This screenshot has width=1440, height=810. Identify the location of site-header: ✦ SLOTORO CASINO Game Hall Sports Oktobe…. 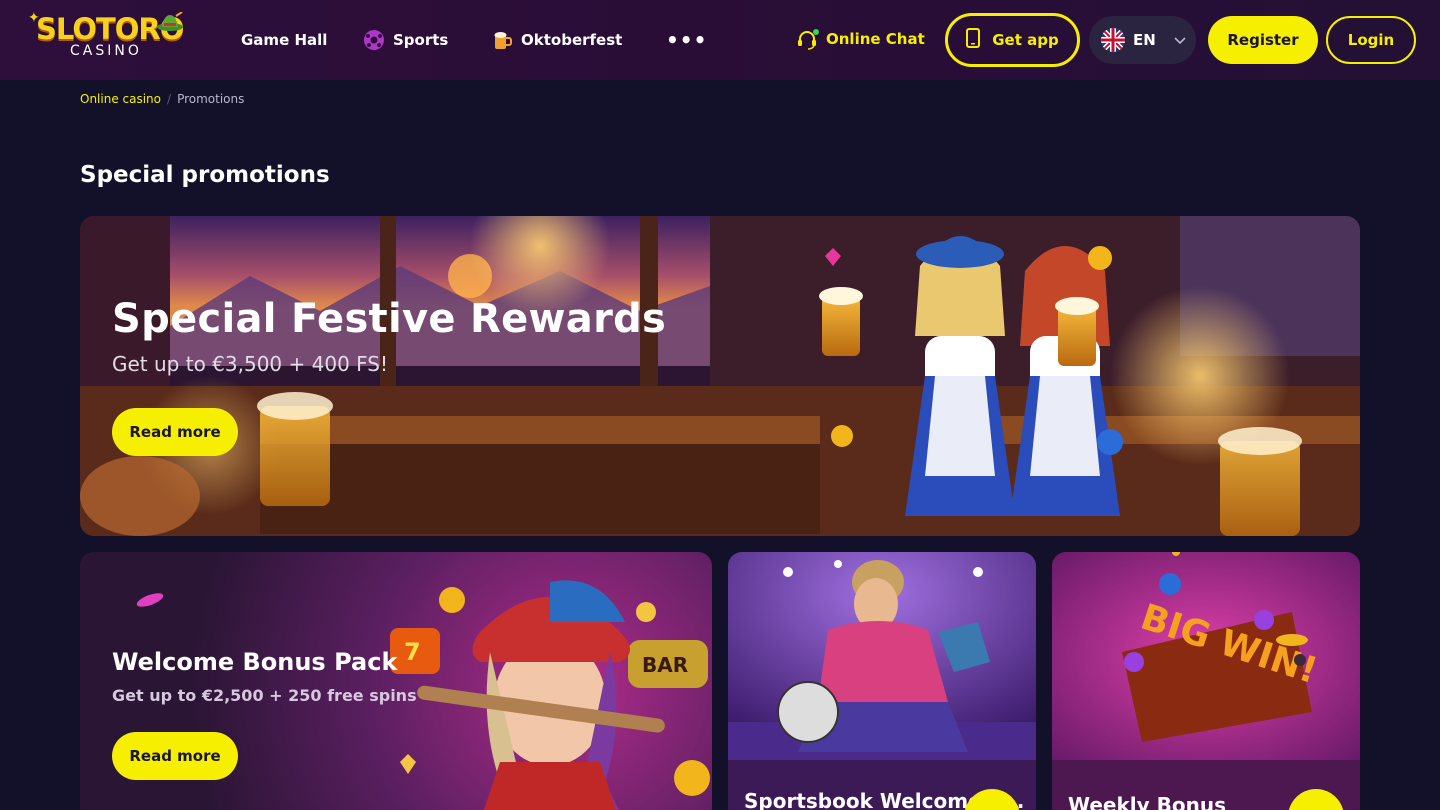
(720, 40).